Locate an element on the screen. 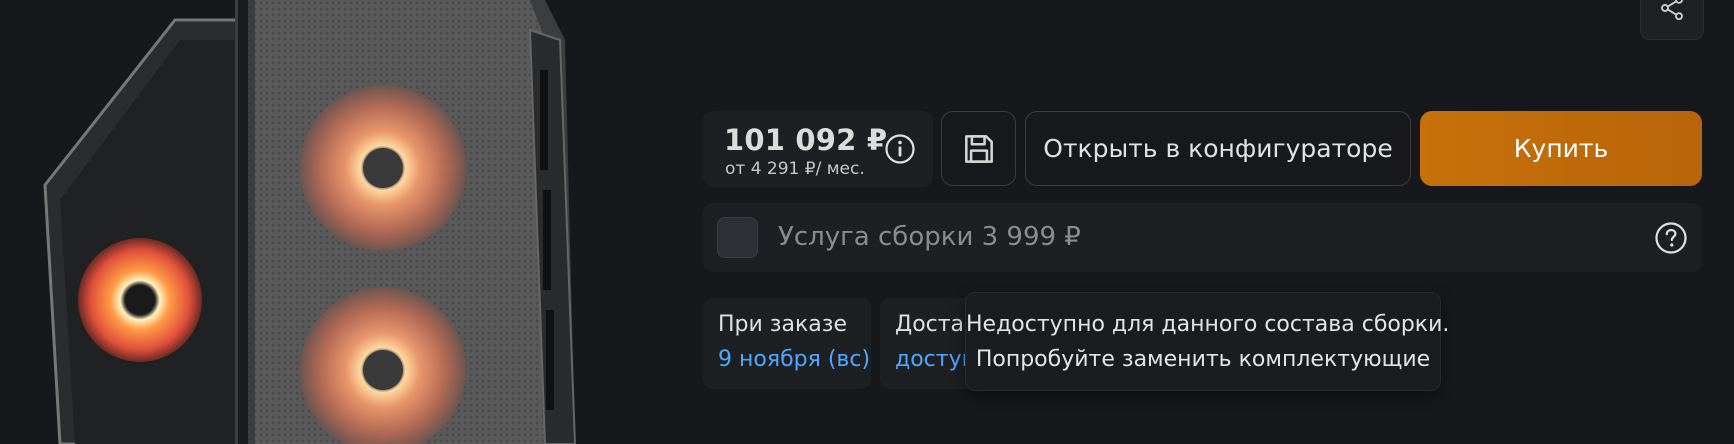 Image resolution: width=1734 pixels, height=444 pixels. assembly-service-row: Услуга сборки 3 999 ₽ is located at coordinates (1202, 237).